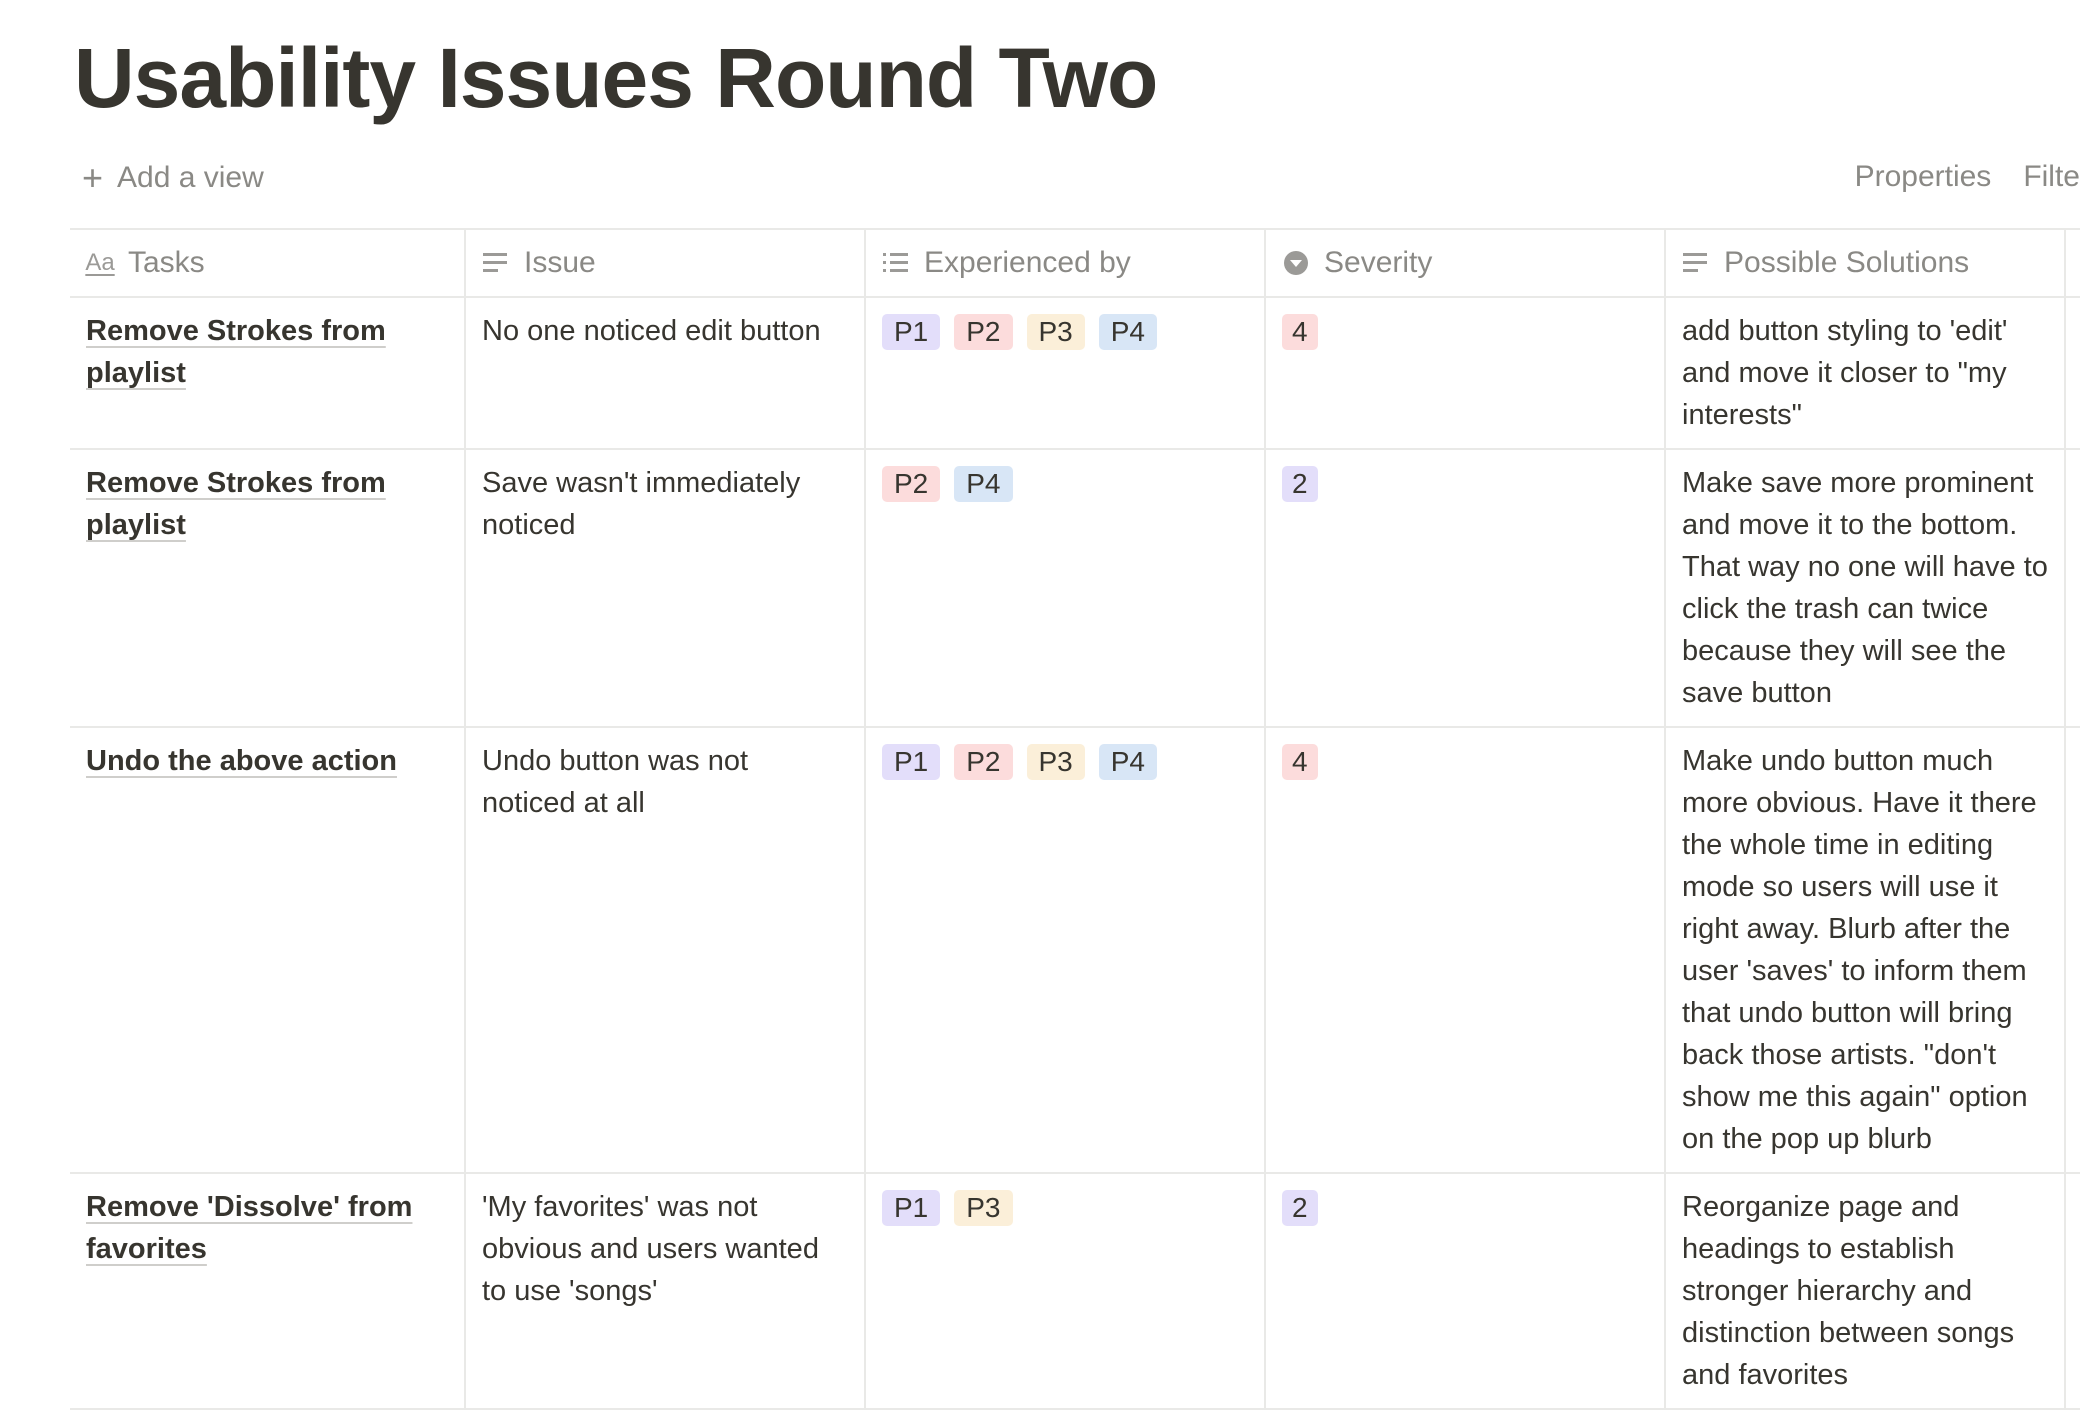 Image resolution: width=2080 pixels, height=1410 pixels. I want to click on column-header-tasks: Aa Tasks, so click(268, 263).